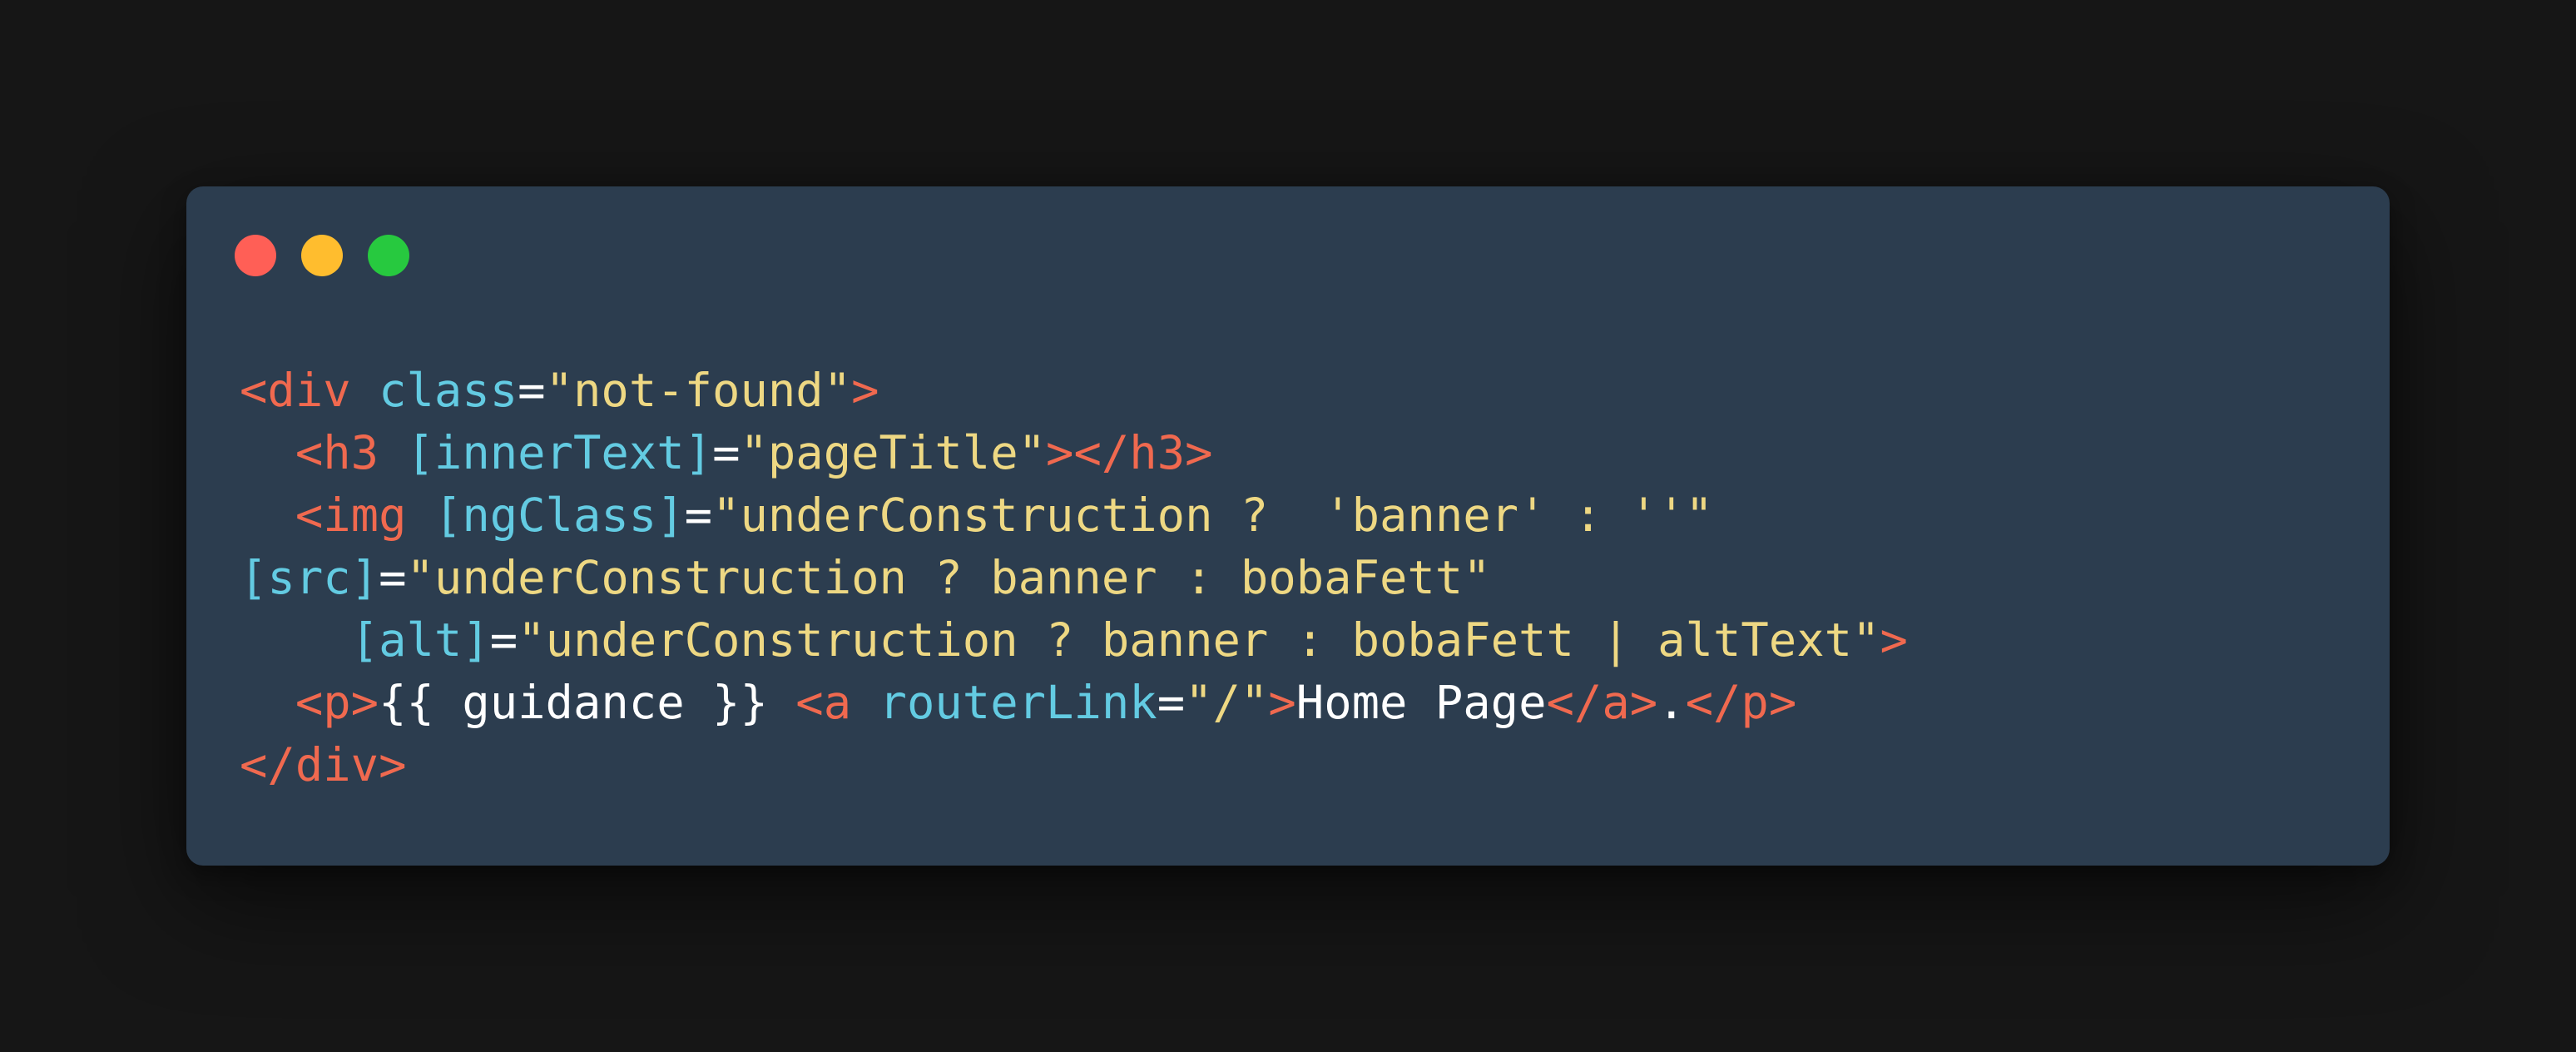 The height and width of the screenshot is (1052, 2576). What do you see at coordinates (893, 453) in the screenshot?
I see `code-token: "pageTitle"` at bounding box center [893, 453].